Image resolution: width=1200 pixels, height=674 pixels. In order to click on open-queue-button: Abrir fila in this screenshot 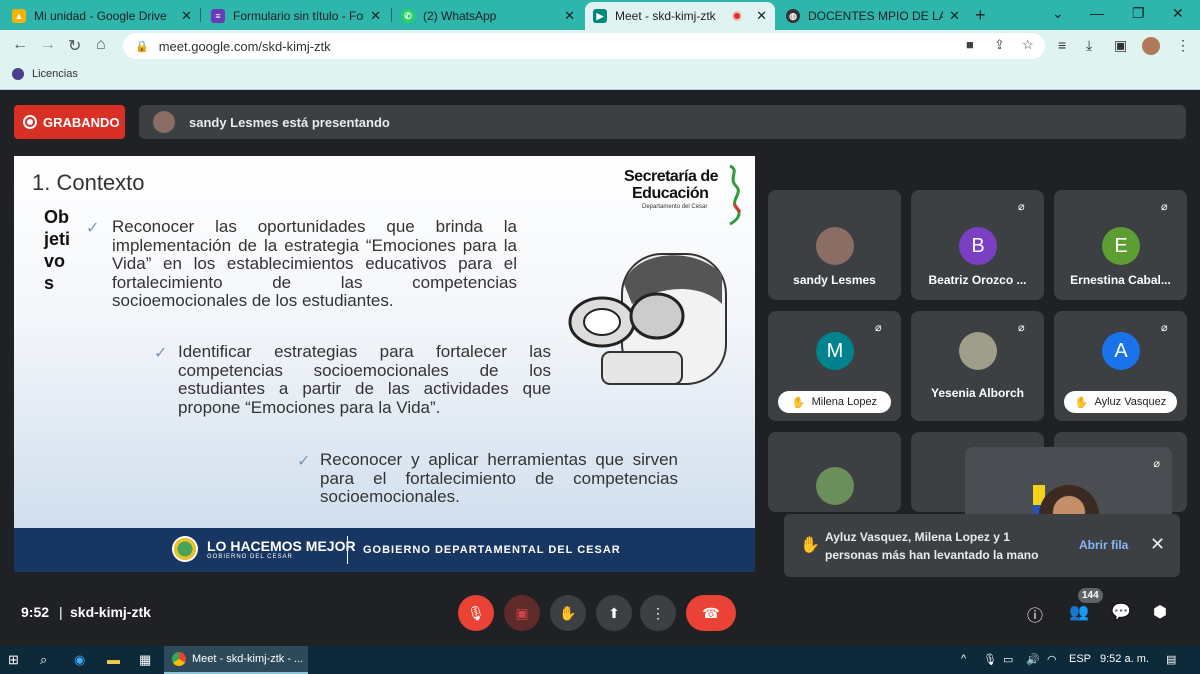, I will do `click(1103, 545)`.